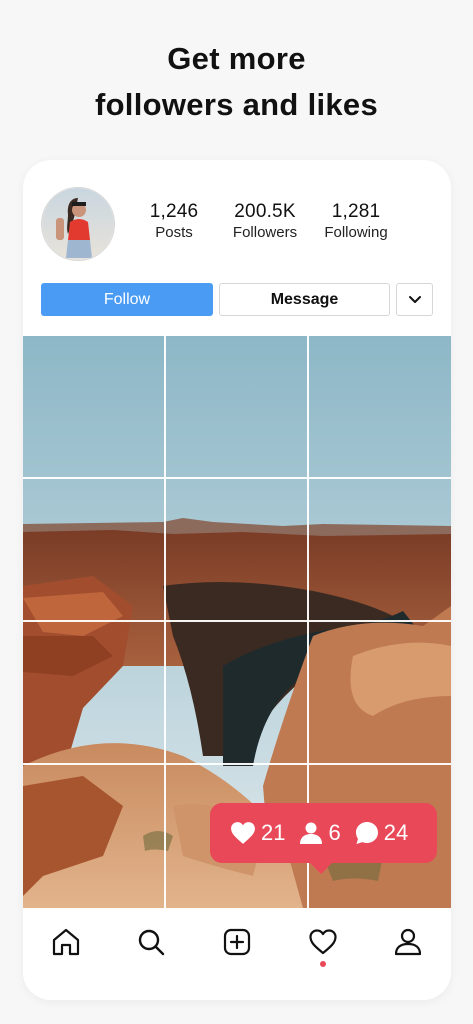  What do you see at coordinates (334, 832) in the screenshot?
I see `new-followers-count: 6` at bounding box center [334, 832].